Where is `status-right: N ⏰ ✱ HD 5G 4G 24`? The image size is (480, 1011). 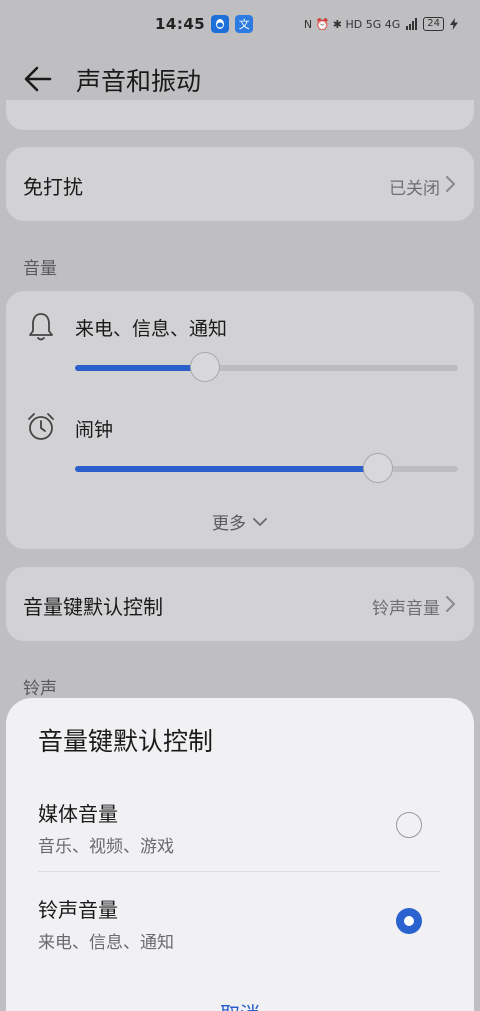 status-right: N ⏰ ✱ HD 5G 4G 24 is located at coordinates (381, 24).